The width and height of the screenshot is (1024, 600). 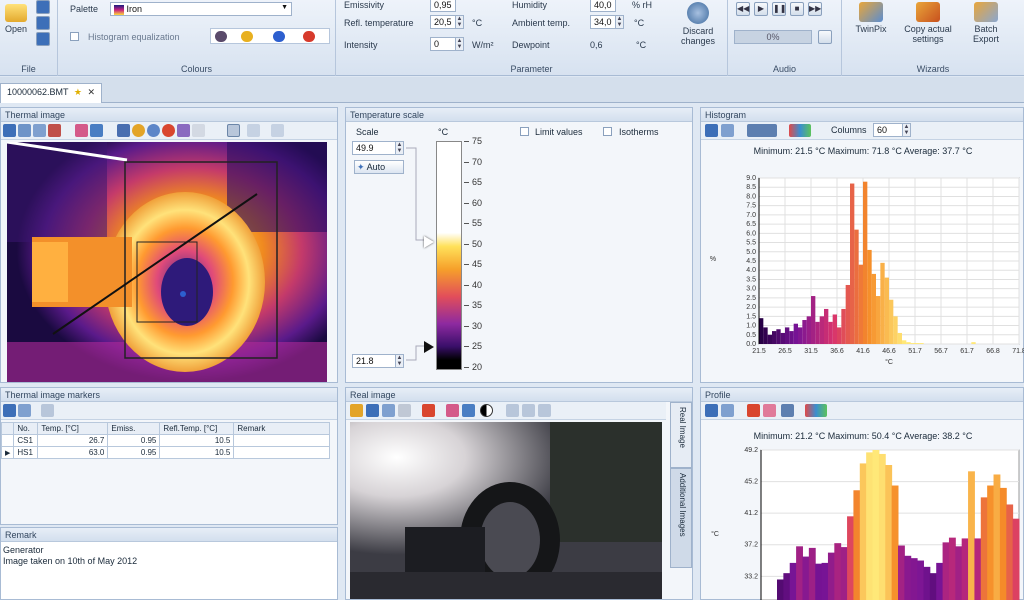 I want to click on column-header: Refl.Temp. [°C], so click(x=197, y=428).